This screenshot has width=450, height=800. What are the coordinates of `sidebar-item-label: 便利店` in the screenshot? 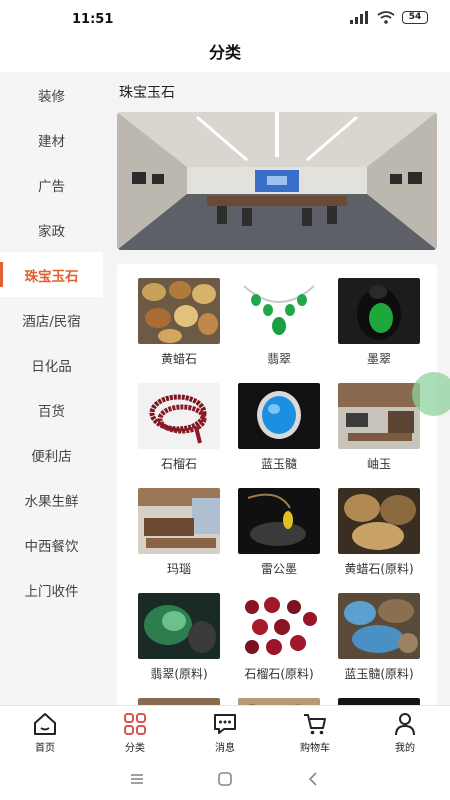 It's located at (51, 456).